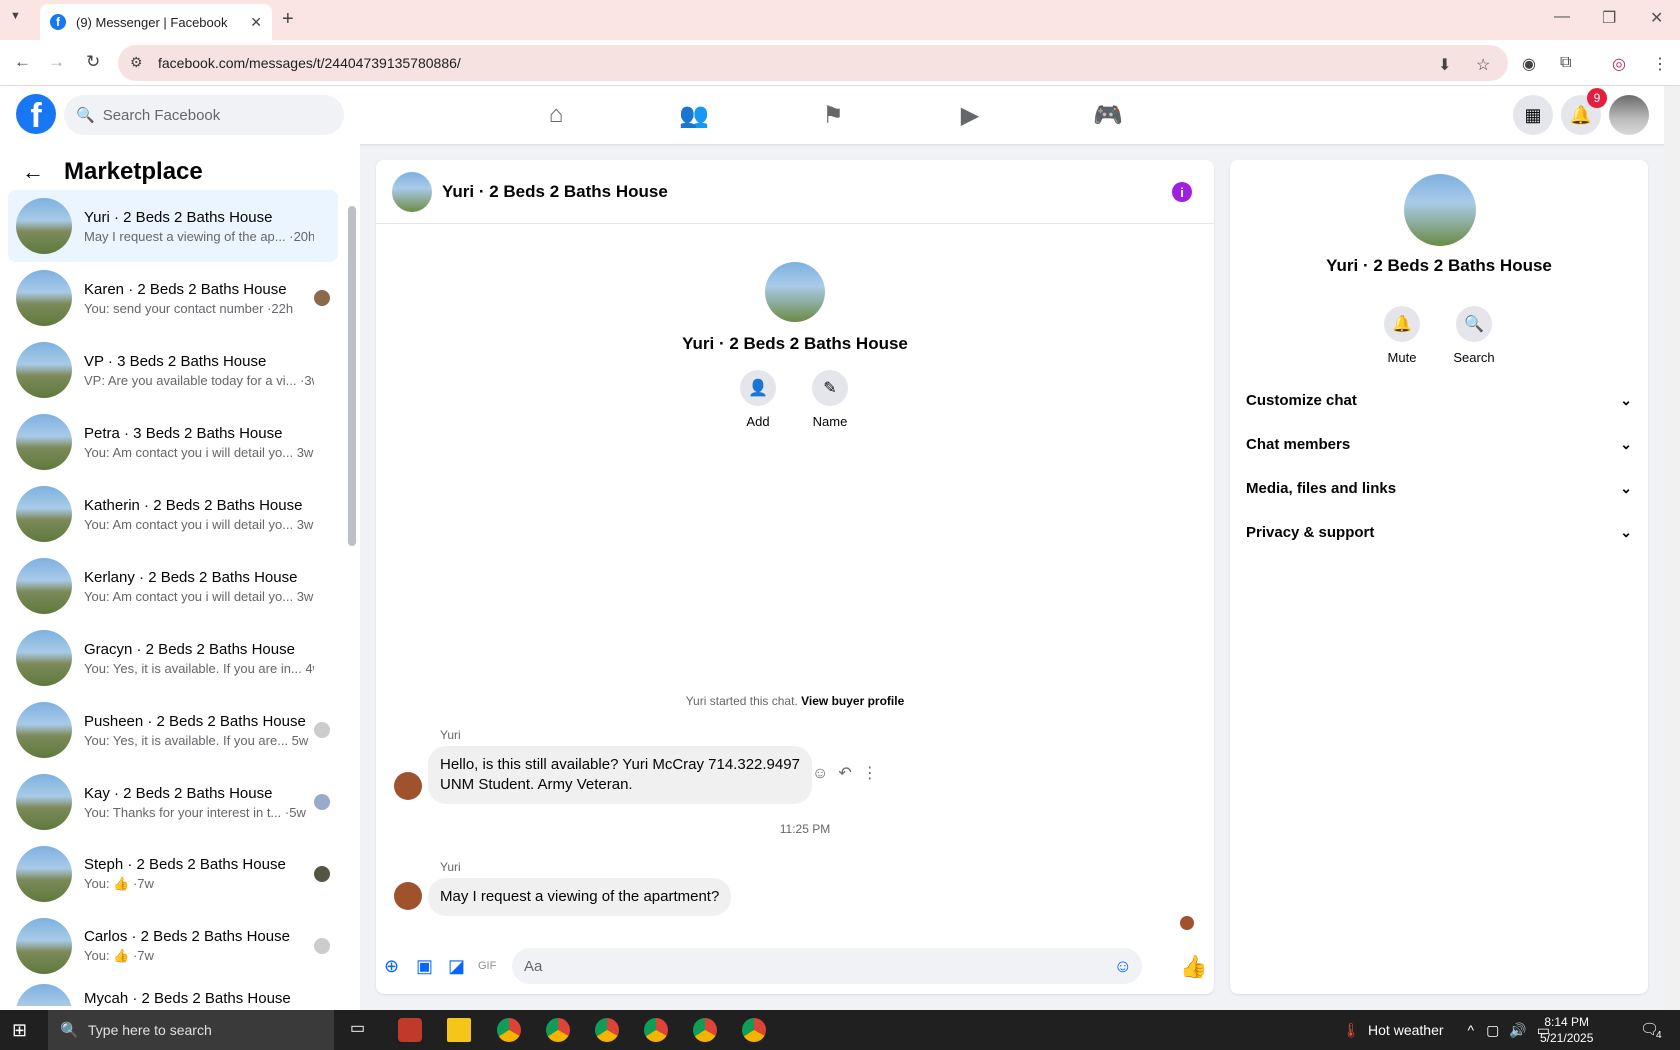 The image size is (1680, 1050). Describe the element at coordinates (1444, 65) in the screenshot. I see `install-icon: ⬇` at that location.